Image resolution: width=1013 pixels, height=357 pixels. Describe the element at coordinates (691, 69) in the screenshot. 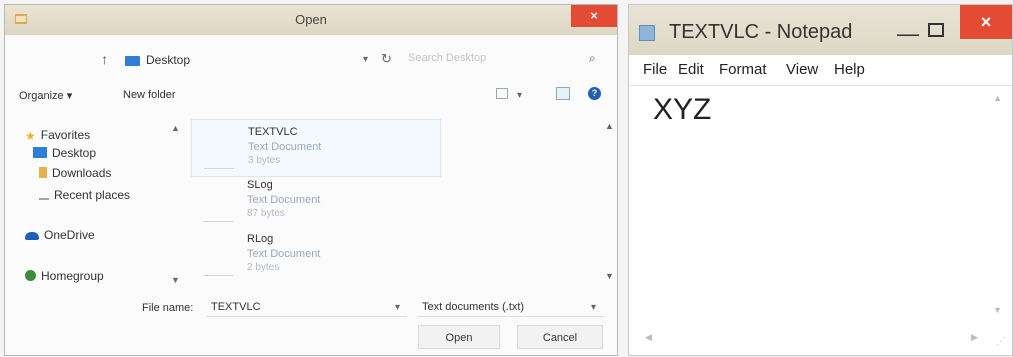

I see `menu-edit: Edit` at that location.